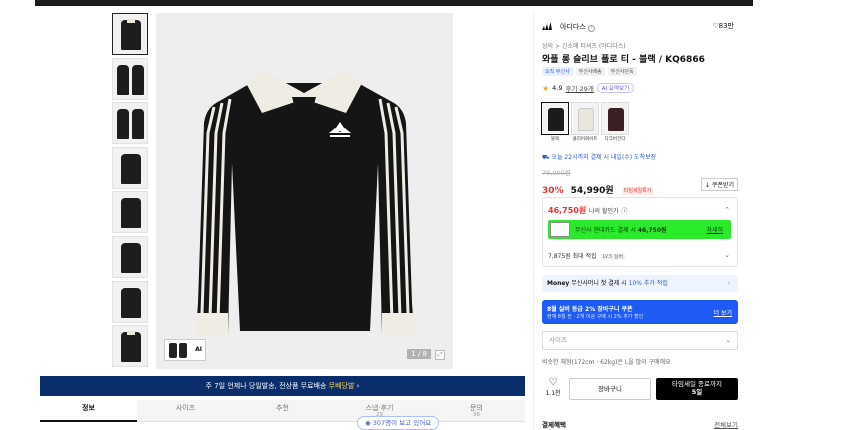 This screenshot has width=850, height=430. I want to click on size-recommendation: 비슷한 체형(172cm · 62kg)은 L을 많이 구매해요, so click(606, 362).